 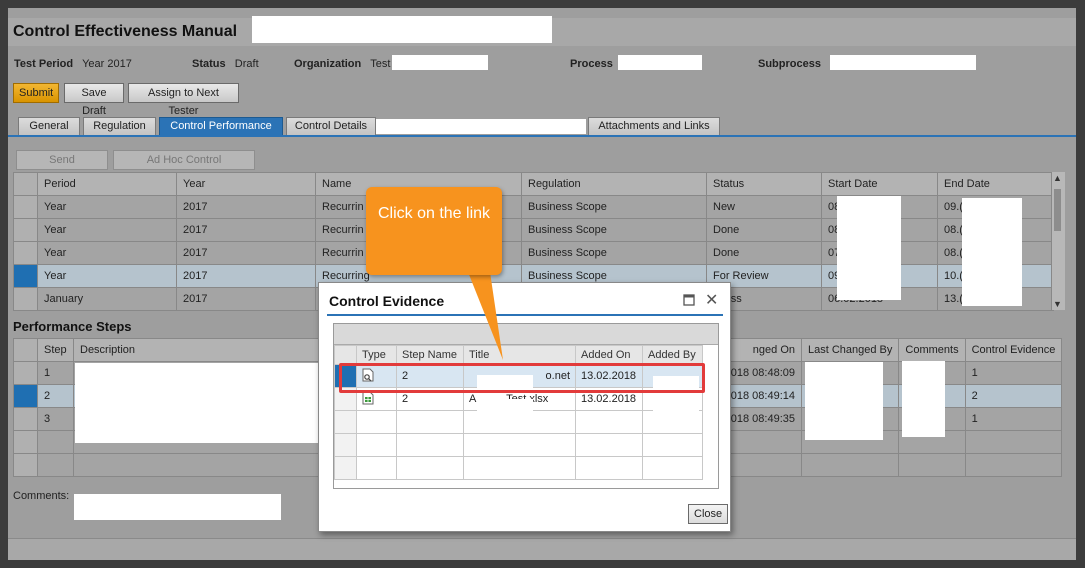 What do you see at coordinates (525, 315) in the screenshot?
I see `dialog-title-underline` at bounding box center [525, 315].